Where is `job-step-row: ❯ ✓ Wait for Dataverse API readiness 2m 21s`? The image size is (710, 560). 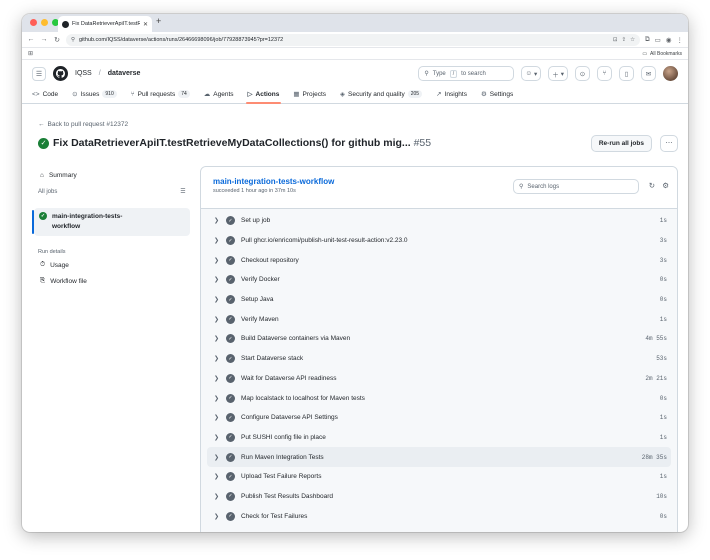 job-step-row: ❯ ✓ Wait for Dataverse API readiness 2m 21s is located at coordinates (439, 379).